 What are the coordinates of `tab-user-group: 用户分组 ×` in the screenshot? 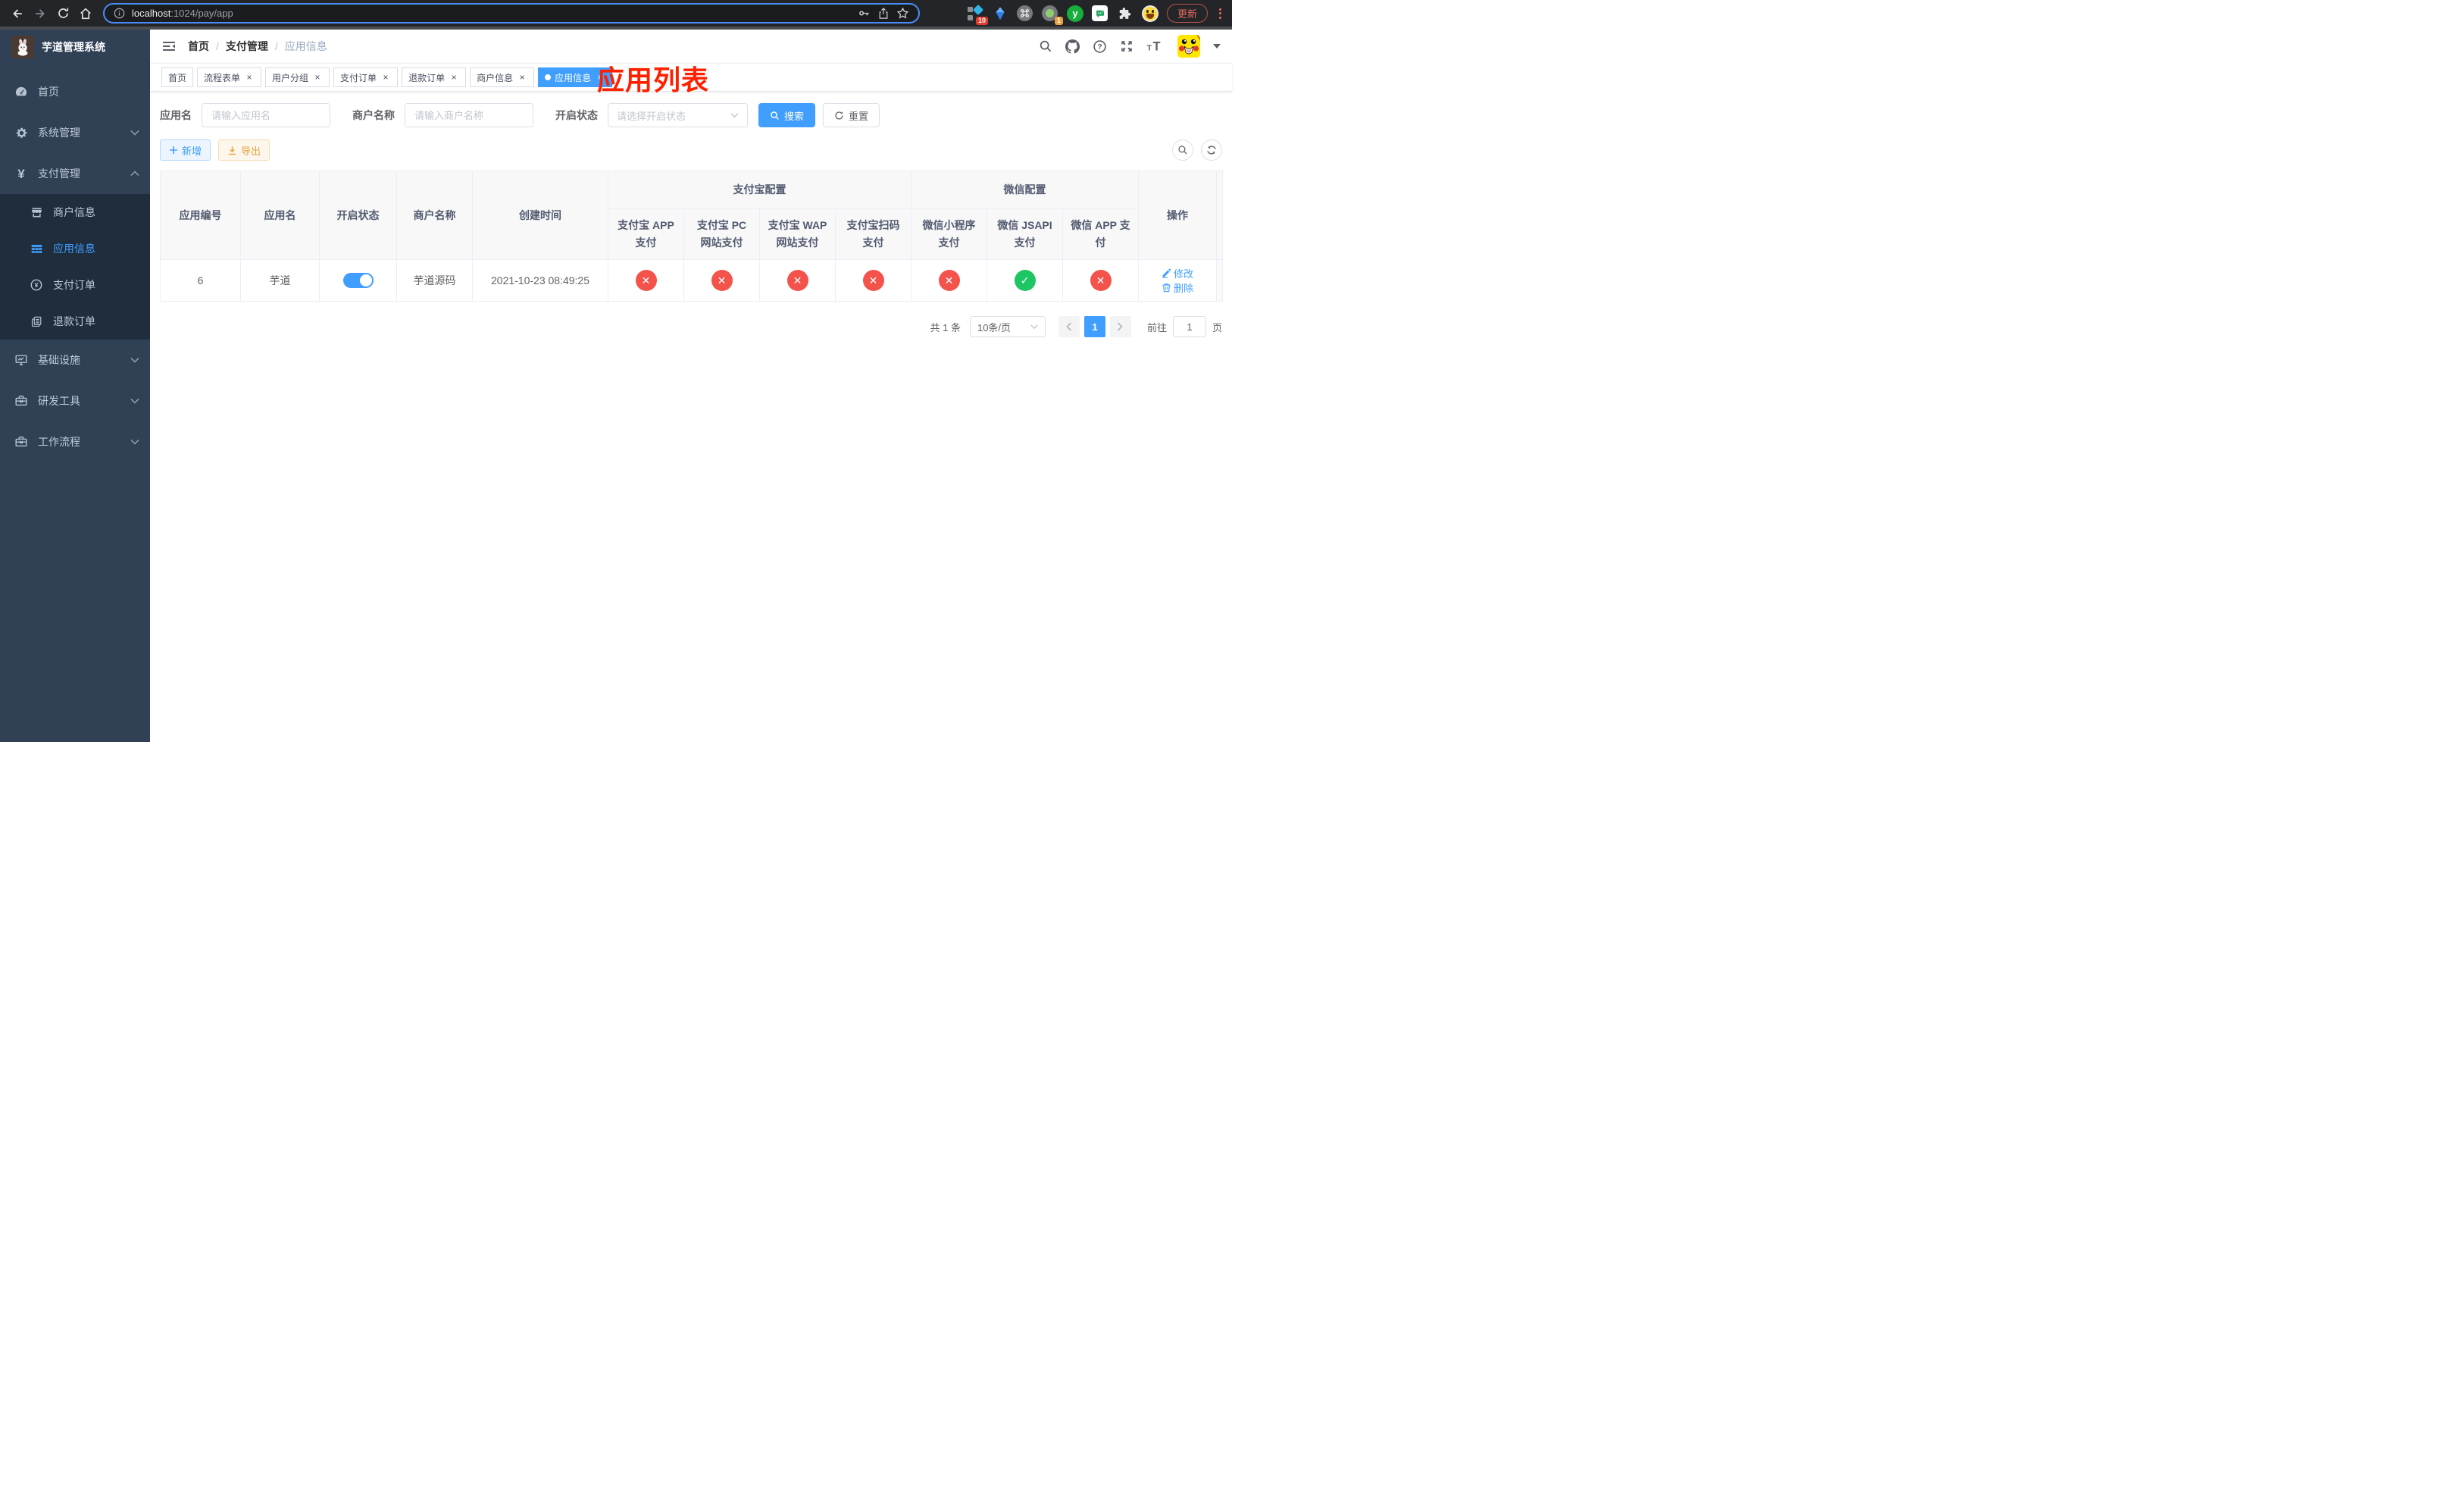 It's located at (297, 77).